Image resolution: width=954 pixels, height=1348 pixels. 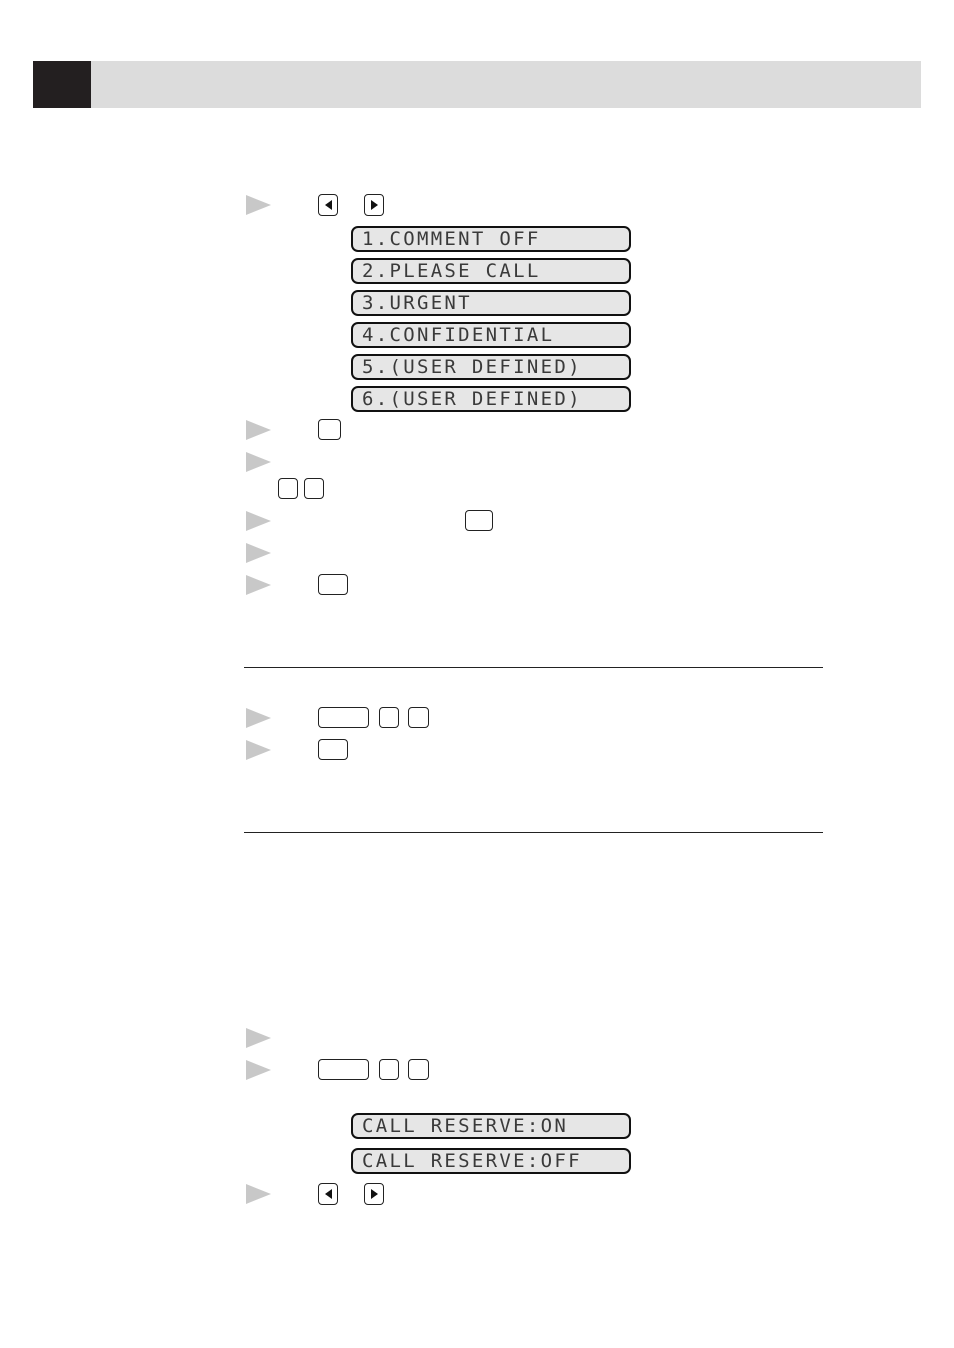 What do you see at coordinates (491, 1161) in the screenshot?
I see `lcd-call-reserve-off: CALL RESERVE:OFF` at bounding box center [491, 1161].